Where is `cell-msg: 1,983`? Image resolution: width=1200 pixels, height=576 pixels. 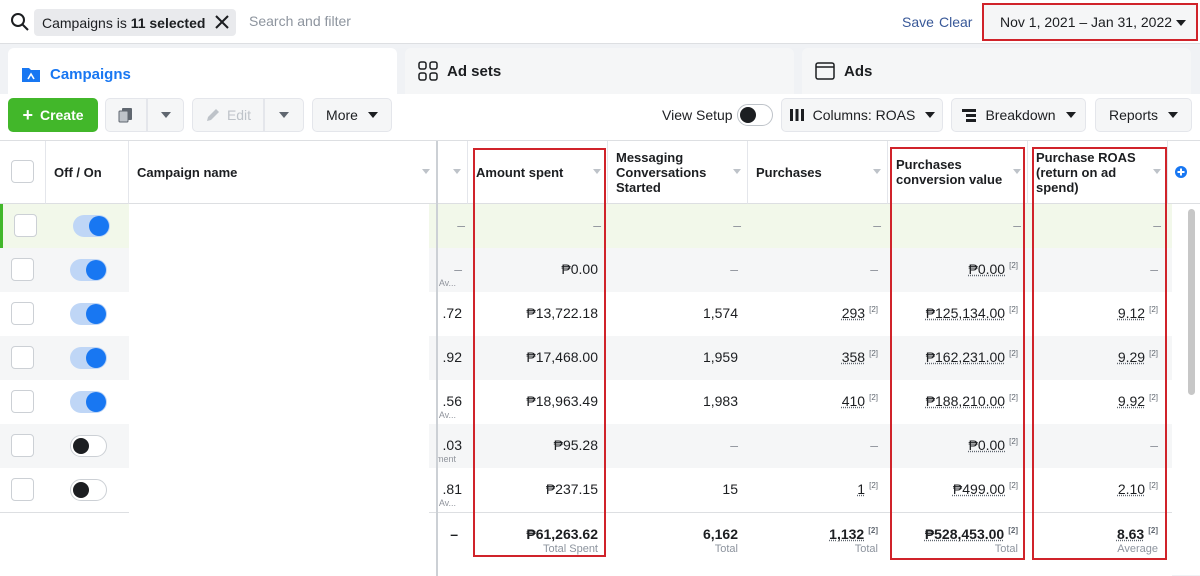 cell-msg: 1,983 is located at coordinates (678, 402).